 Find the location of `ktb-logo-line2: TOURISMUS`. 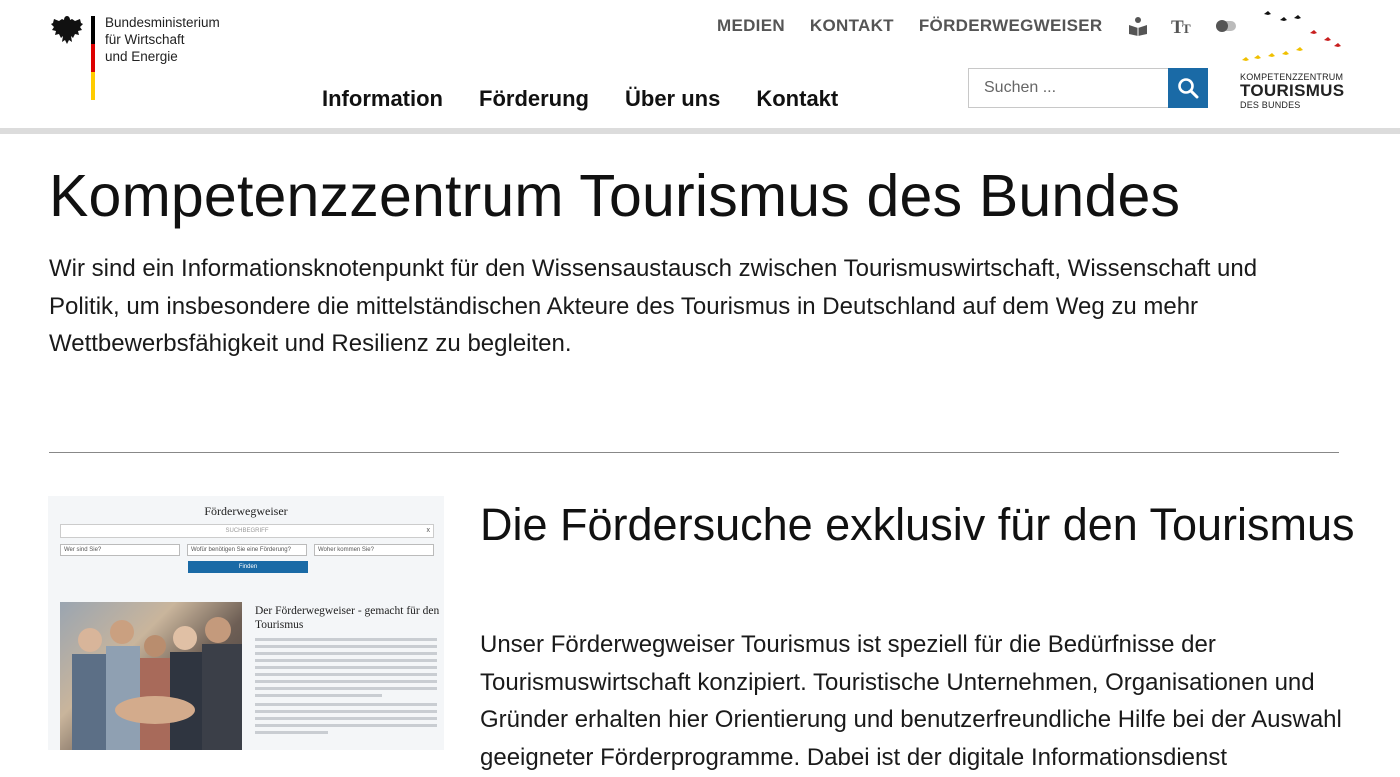

ktb-logo-line2: TOURISMUS is located at coordinates (1292, 90).